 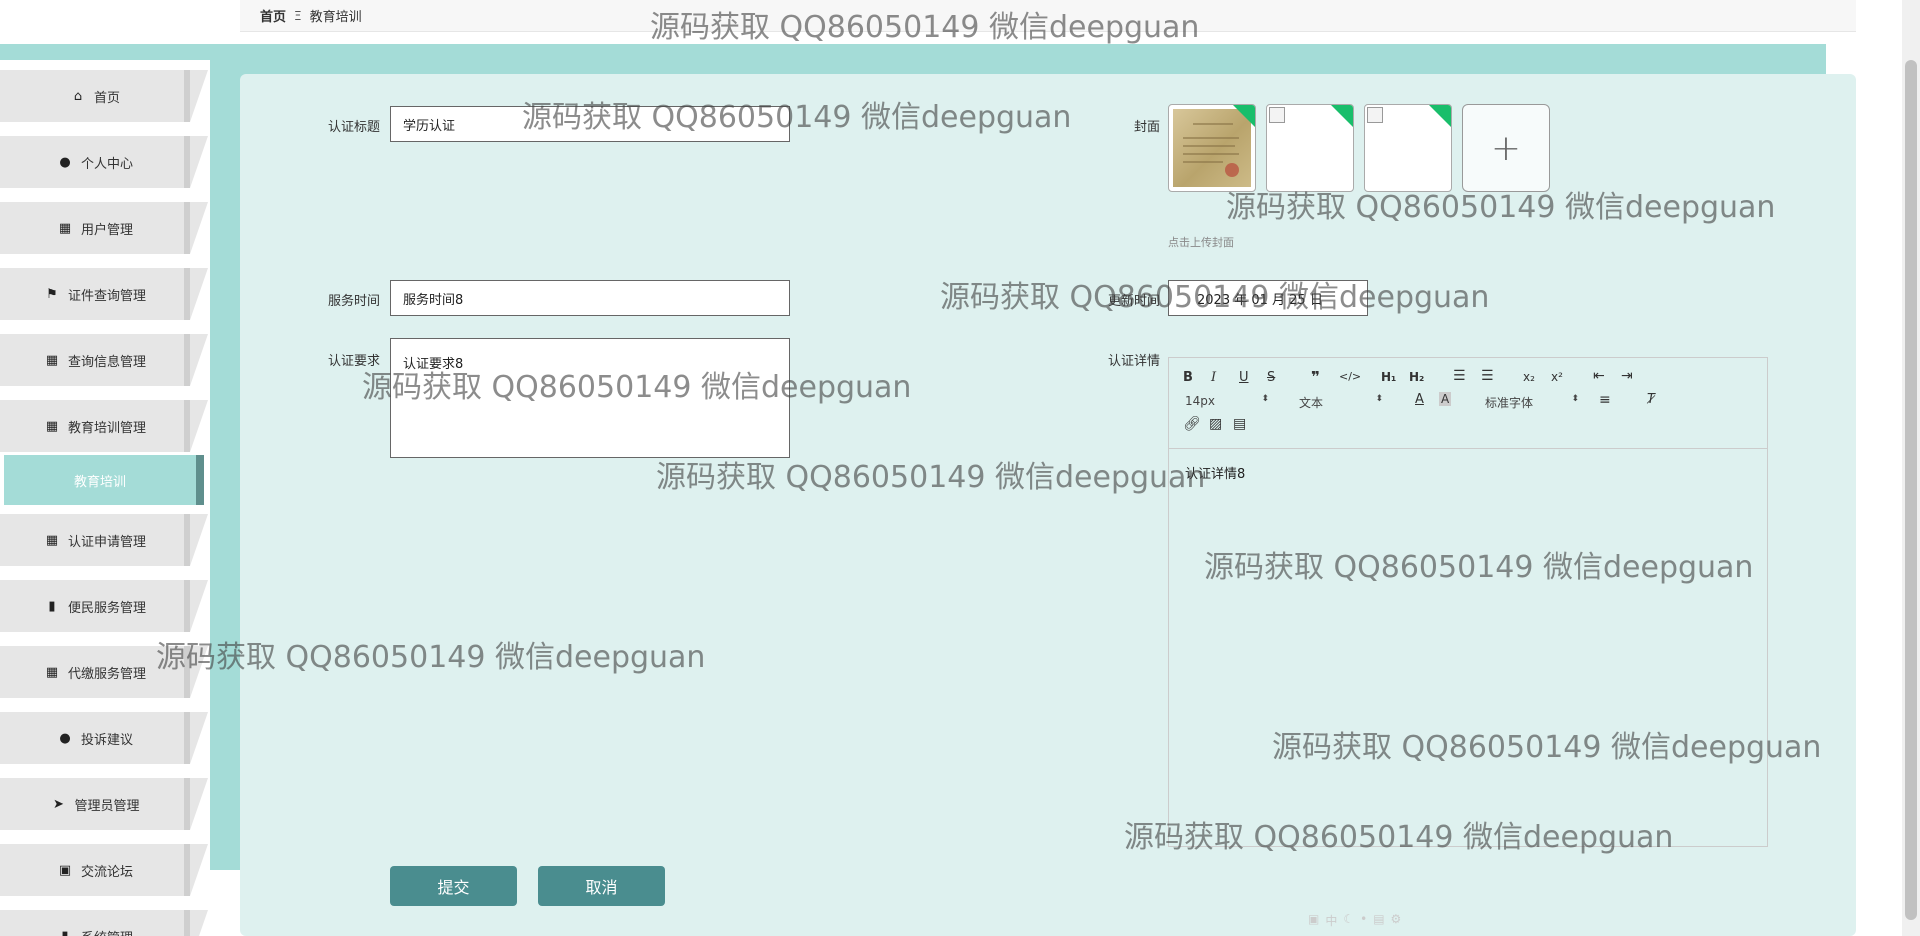 I want to click on sidebar-item-label: 教育培训管理, so click(x=106, y=428).